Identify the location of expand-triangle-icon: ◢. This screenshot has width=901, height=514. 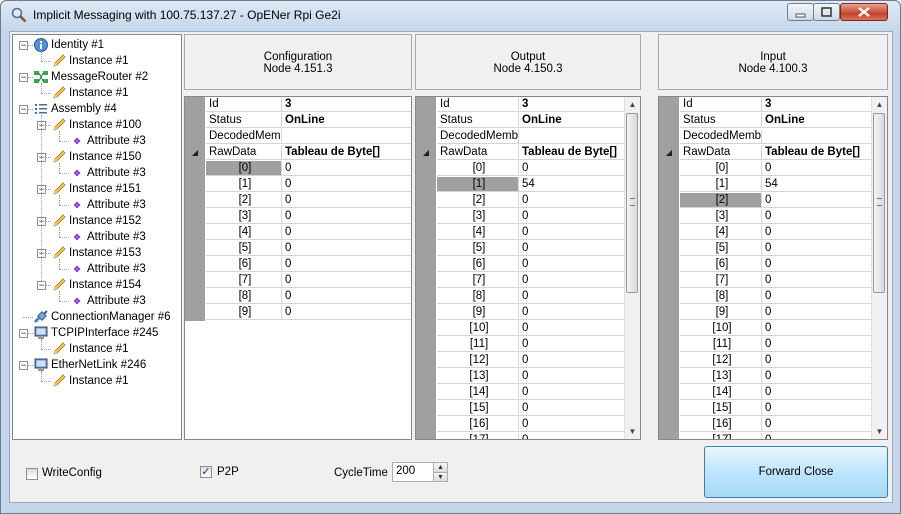
(195, 153).